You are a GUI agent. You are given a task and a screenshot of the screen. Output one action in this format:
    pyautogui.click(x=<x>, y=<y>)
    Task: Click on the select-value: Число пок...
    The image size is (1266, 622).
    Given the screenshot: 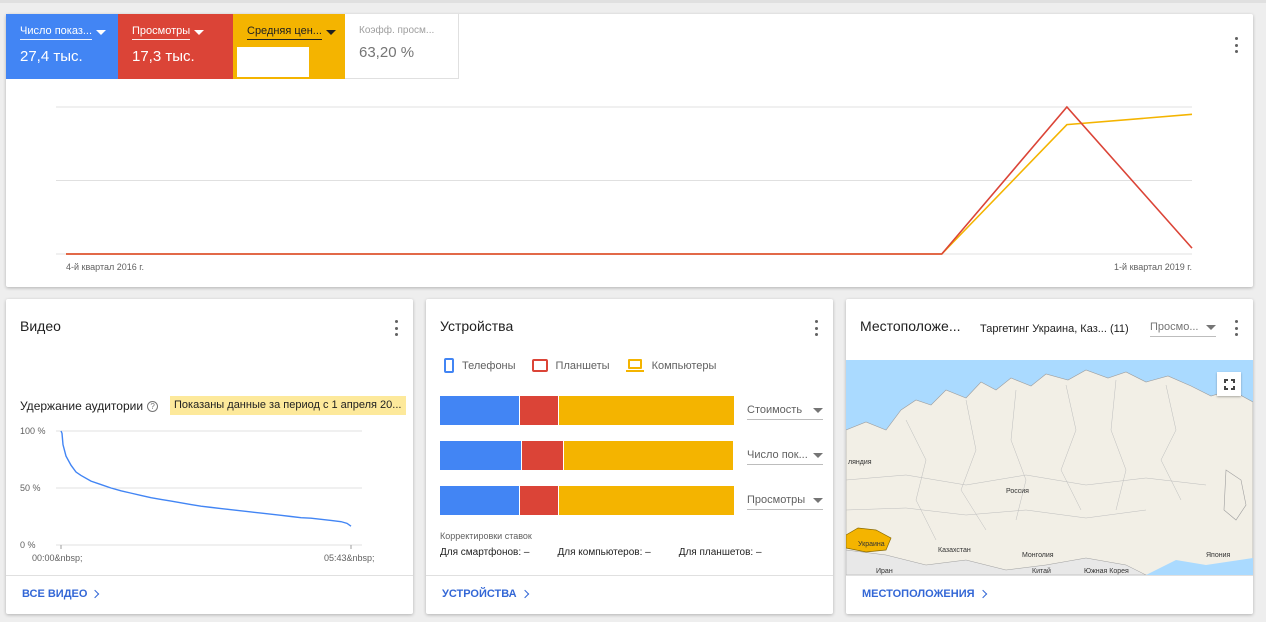 What is the action you would take?
    pyautogui.click(x=777, y=455)
    